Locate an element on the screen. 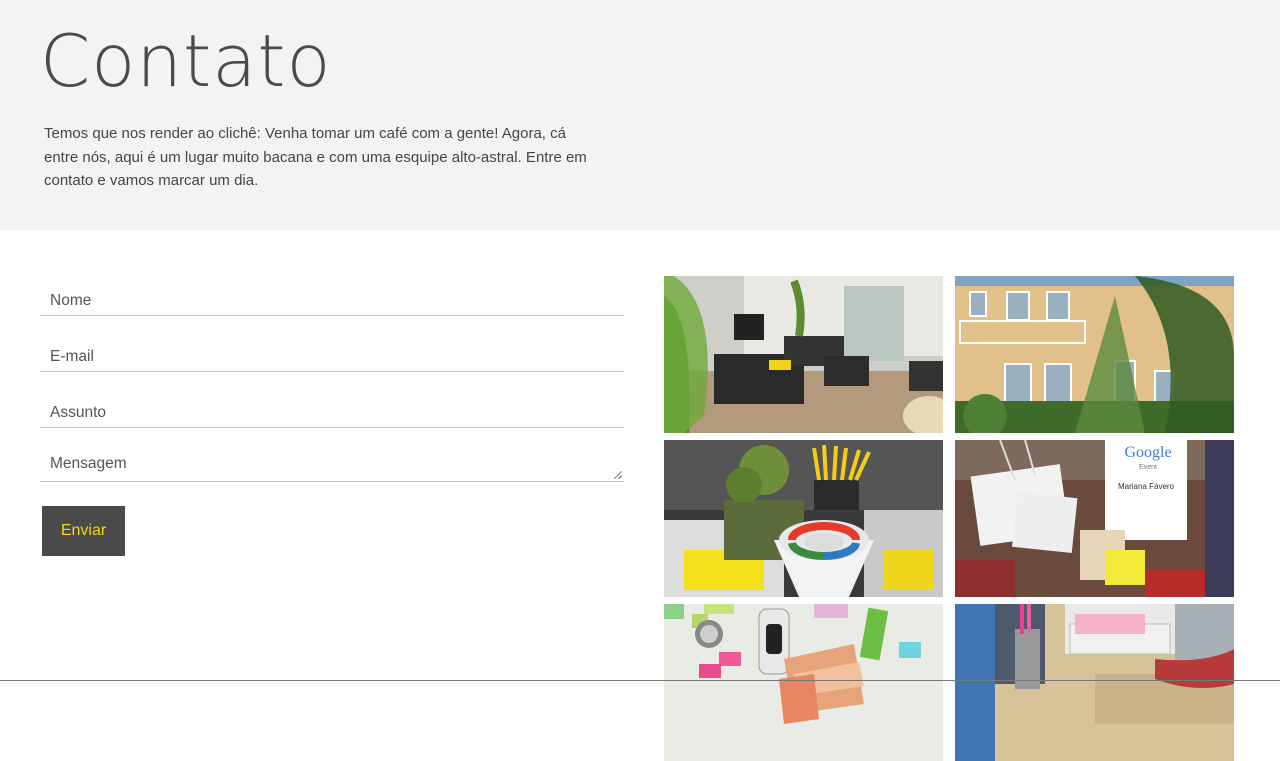 The width and height of the screenshot is (1280, 761). message-textarea is located at coordinates (332, 462).